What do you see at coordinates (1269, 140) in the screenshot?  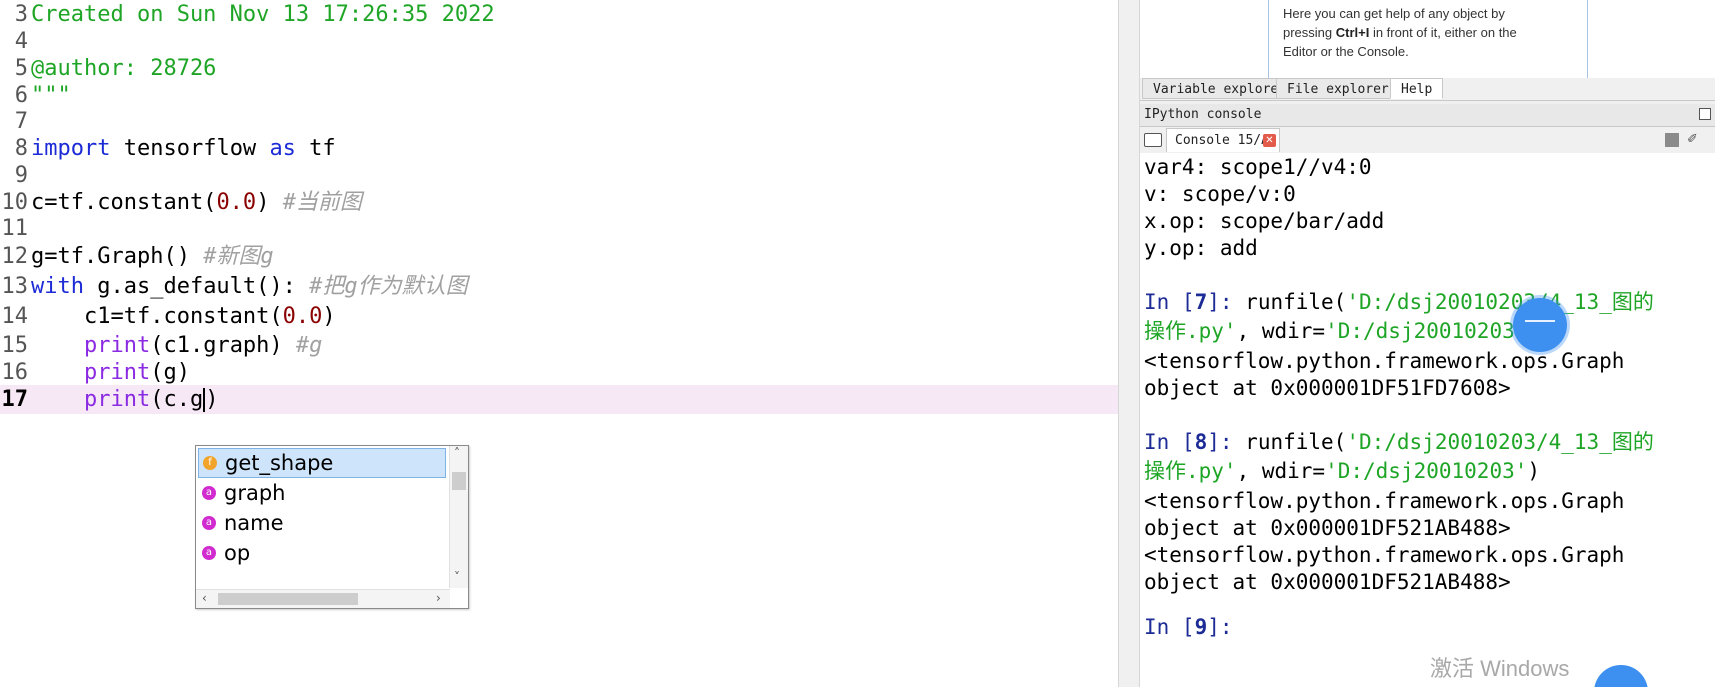 I see `close-icon: ✕` at bounding box center [1269, 140].